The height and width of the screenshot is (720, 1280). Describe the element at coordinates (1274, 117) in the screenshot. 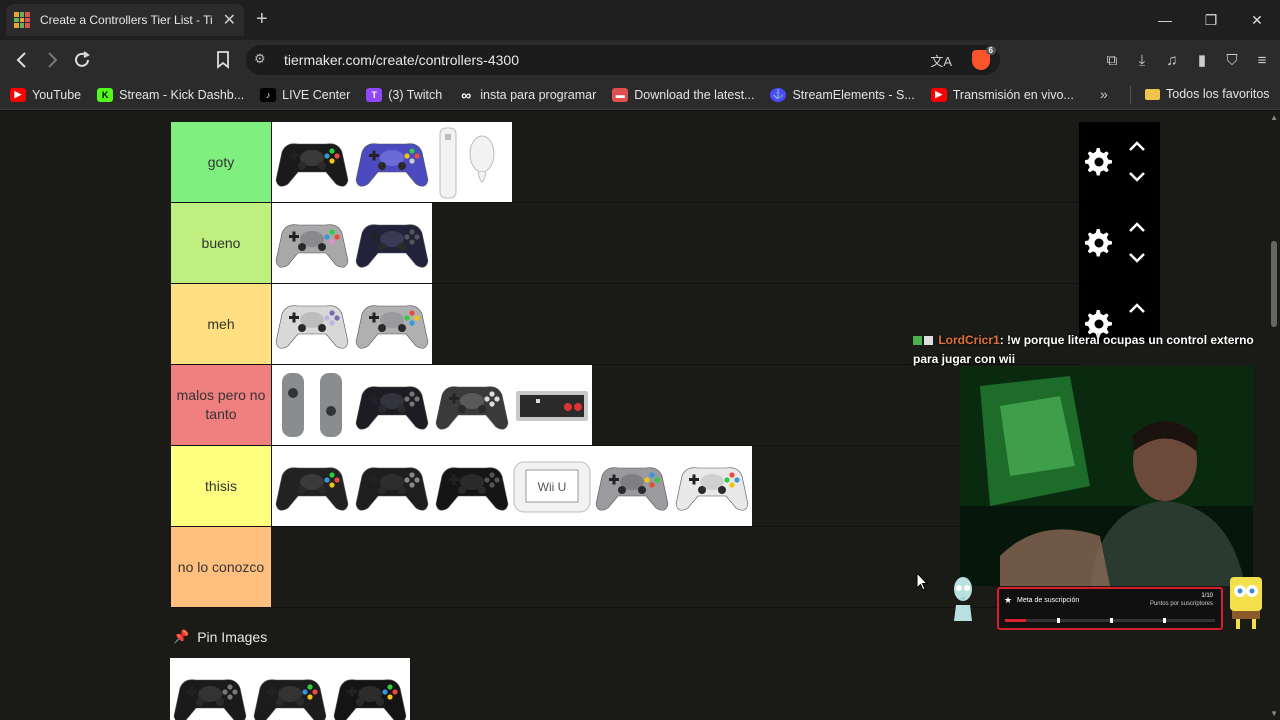

I see `scroll-up-icon: ▲` at that location.